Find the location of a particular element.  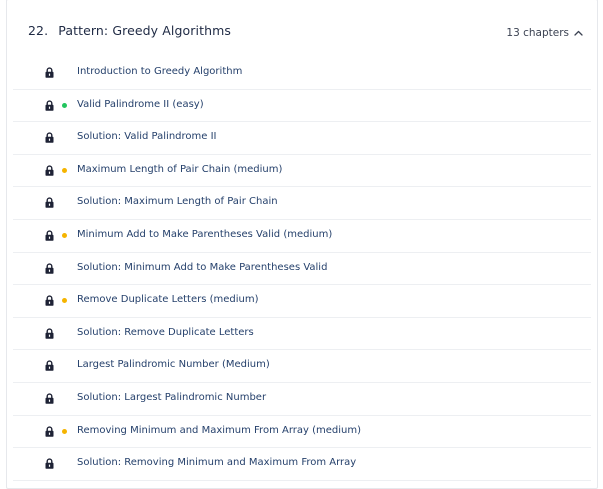

chapter-row: Valid Palindrome II (easy) is located at coordinates (302, 106).